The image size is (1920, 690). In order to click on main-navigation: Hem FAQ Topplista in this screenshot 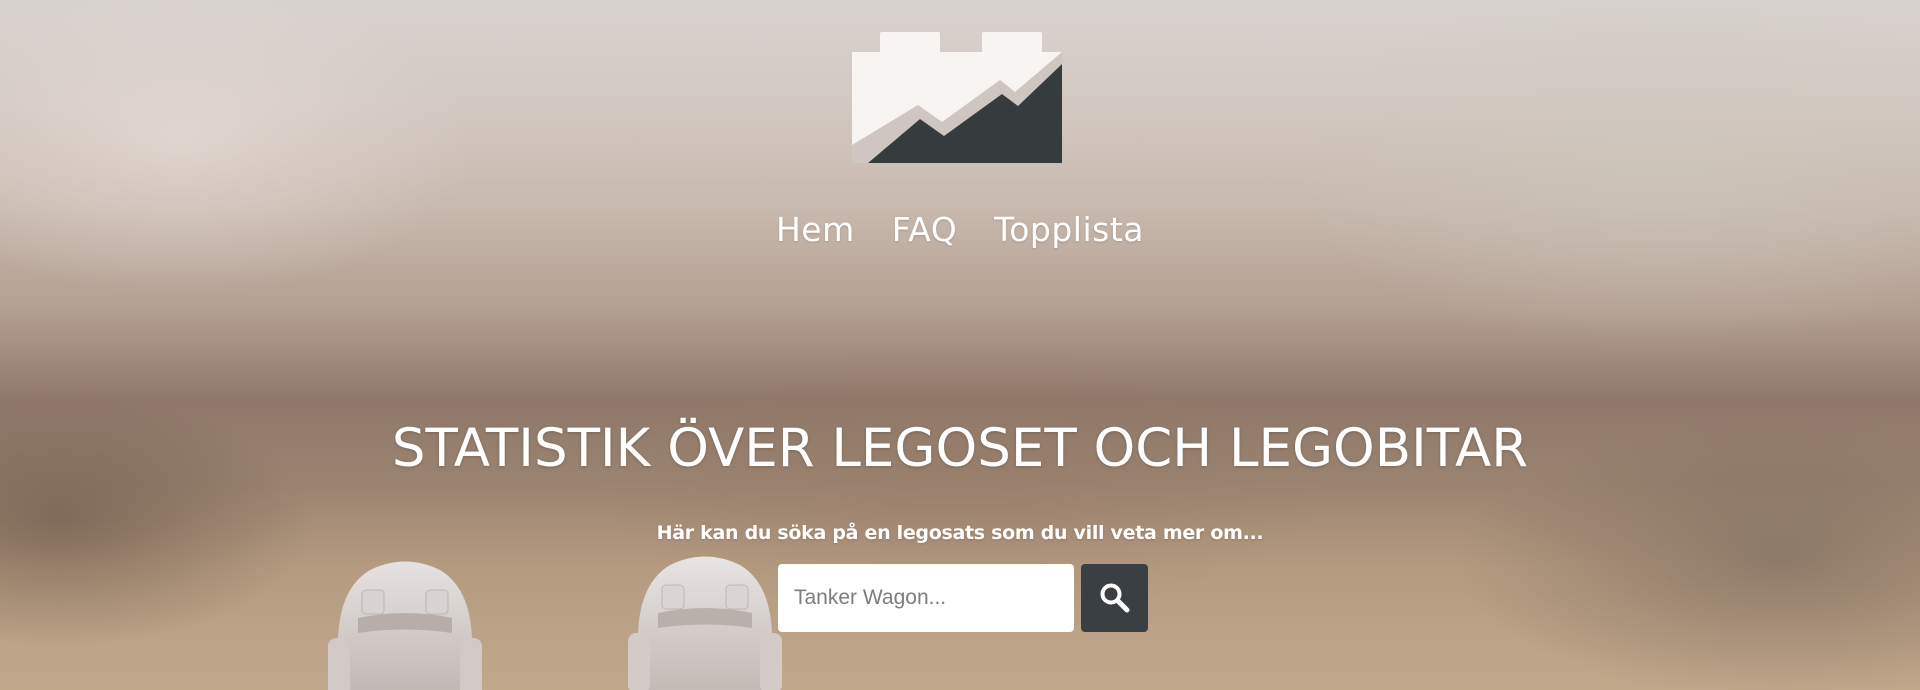, I will do `click(960, 229)`.